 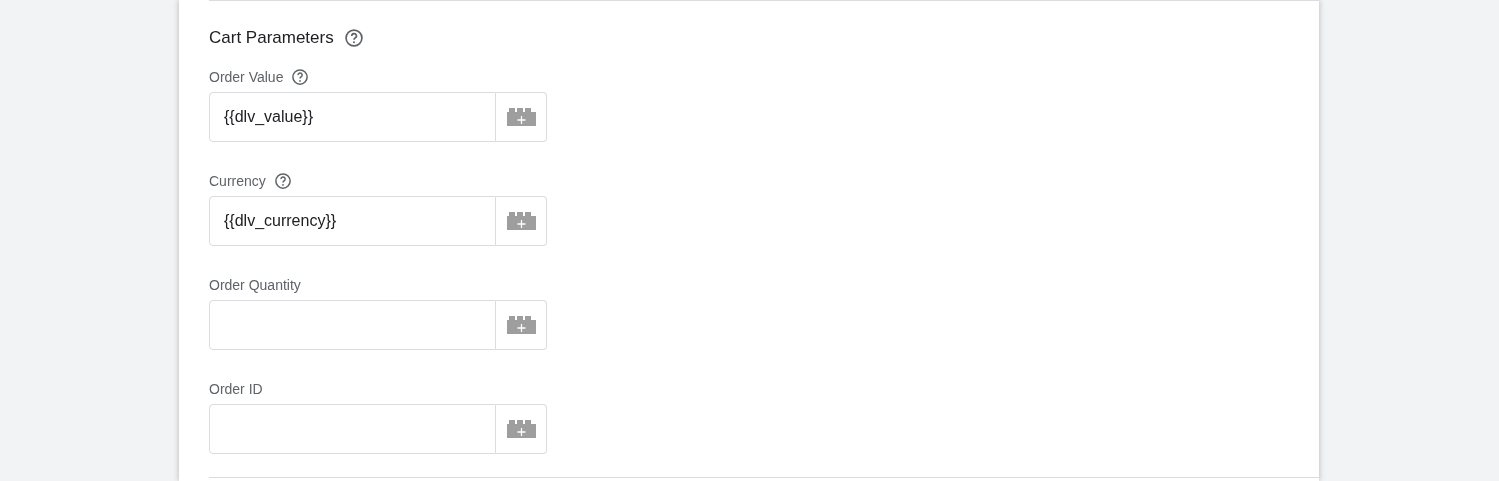 What do you see at coordinates (255, 285) in the screenshot?
I see `field-label: Order Quantity` at bounding box center [255, 285].